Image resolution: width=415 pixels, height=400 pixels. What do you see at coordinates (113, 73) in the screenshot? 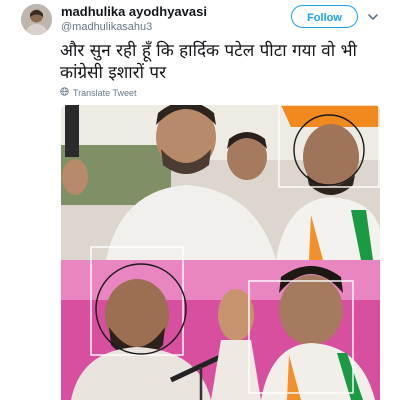
I see `tweet-text-line-2: कांग्रेसी इशारों पर` at bounding box center [113, 73].